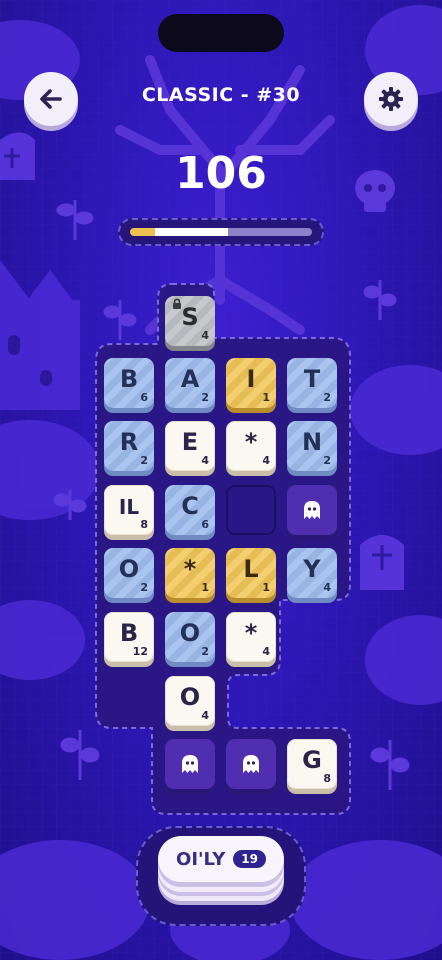 The width and height of the screenshot is (442, 960). I want to click on letter-tile: R2, so click(129, 446).